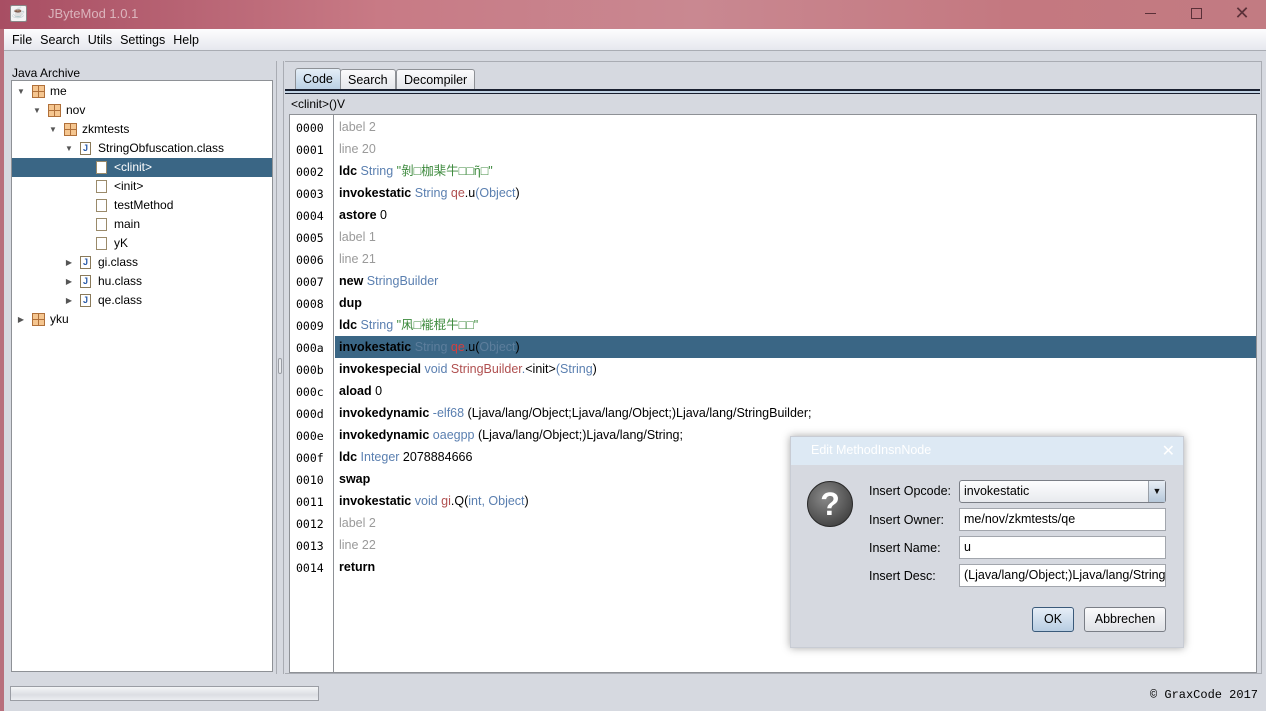 This screenshot has width=1266, height=711. Describe the element at coordinates (142, 91) in the screenshot. I see `tree-node: ▼ me` at that location.